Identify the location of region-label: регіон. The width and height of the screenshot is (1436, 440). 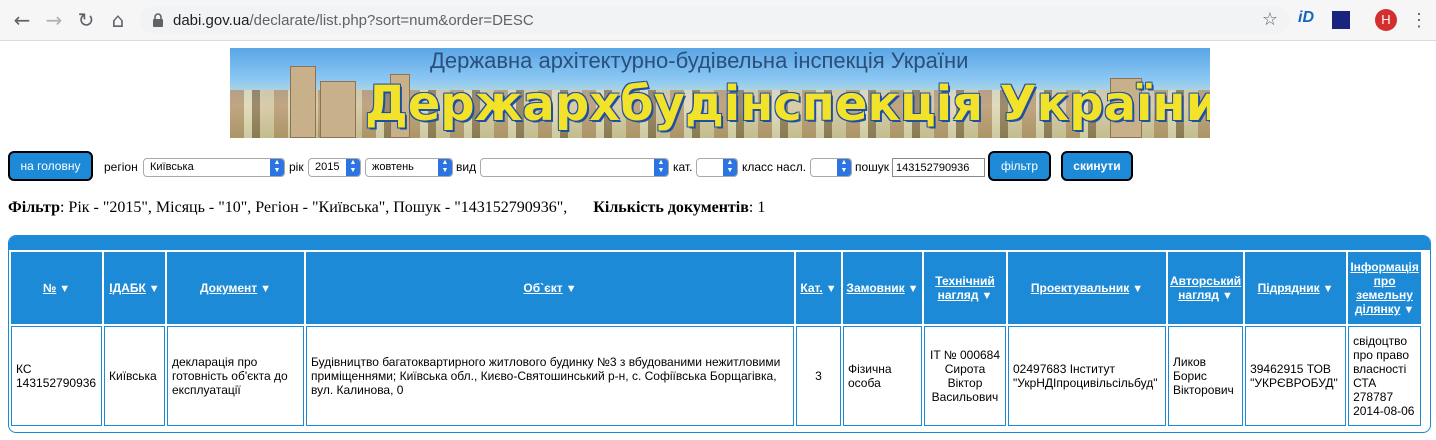
(121, 167).